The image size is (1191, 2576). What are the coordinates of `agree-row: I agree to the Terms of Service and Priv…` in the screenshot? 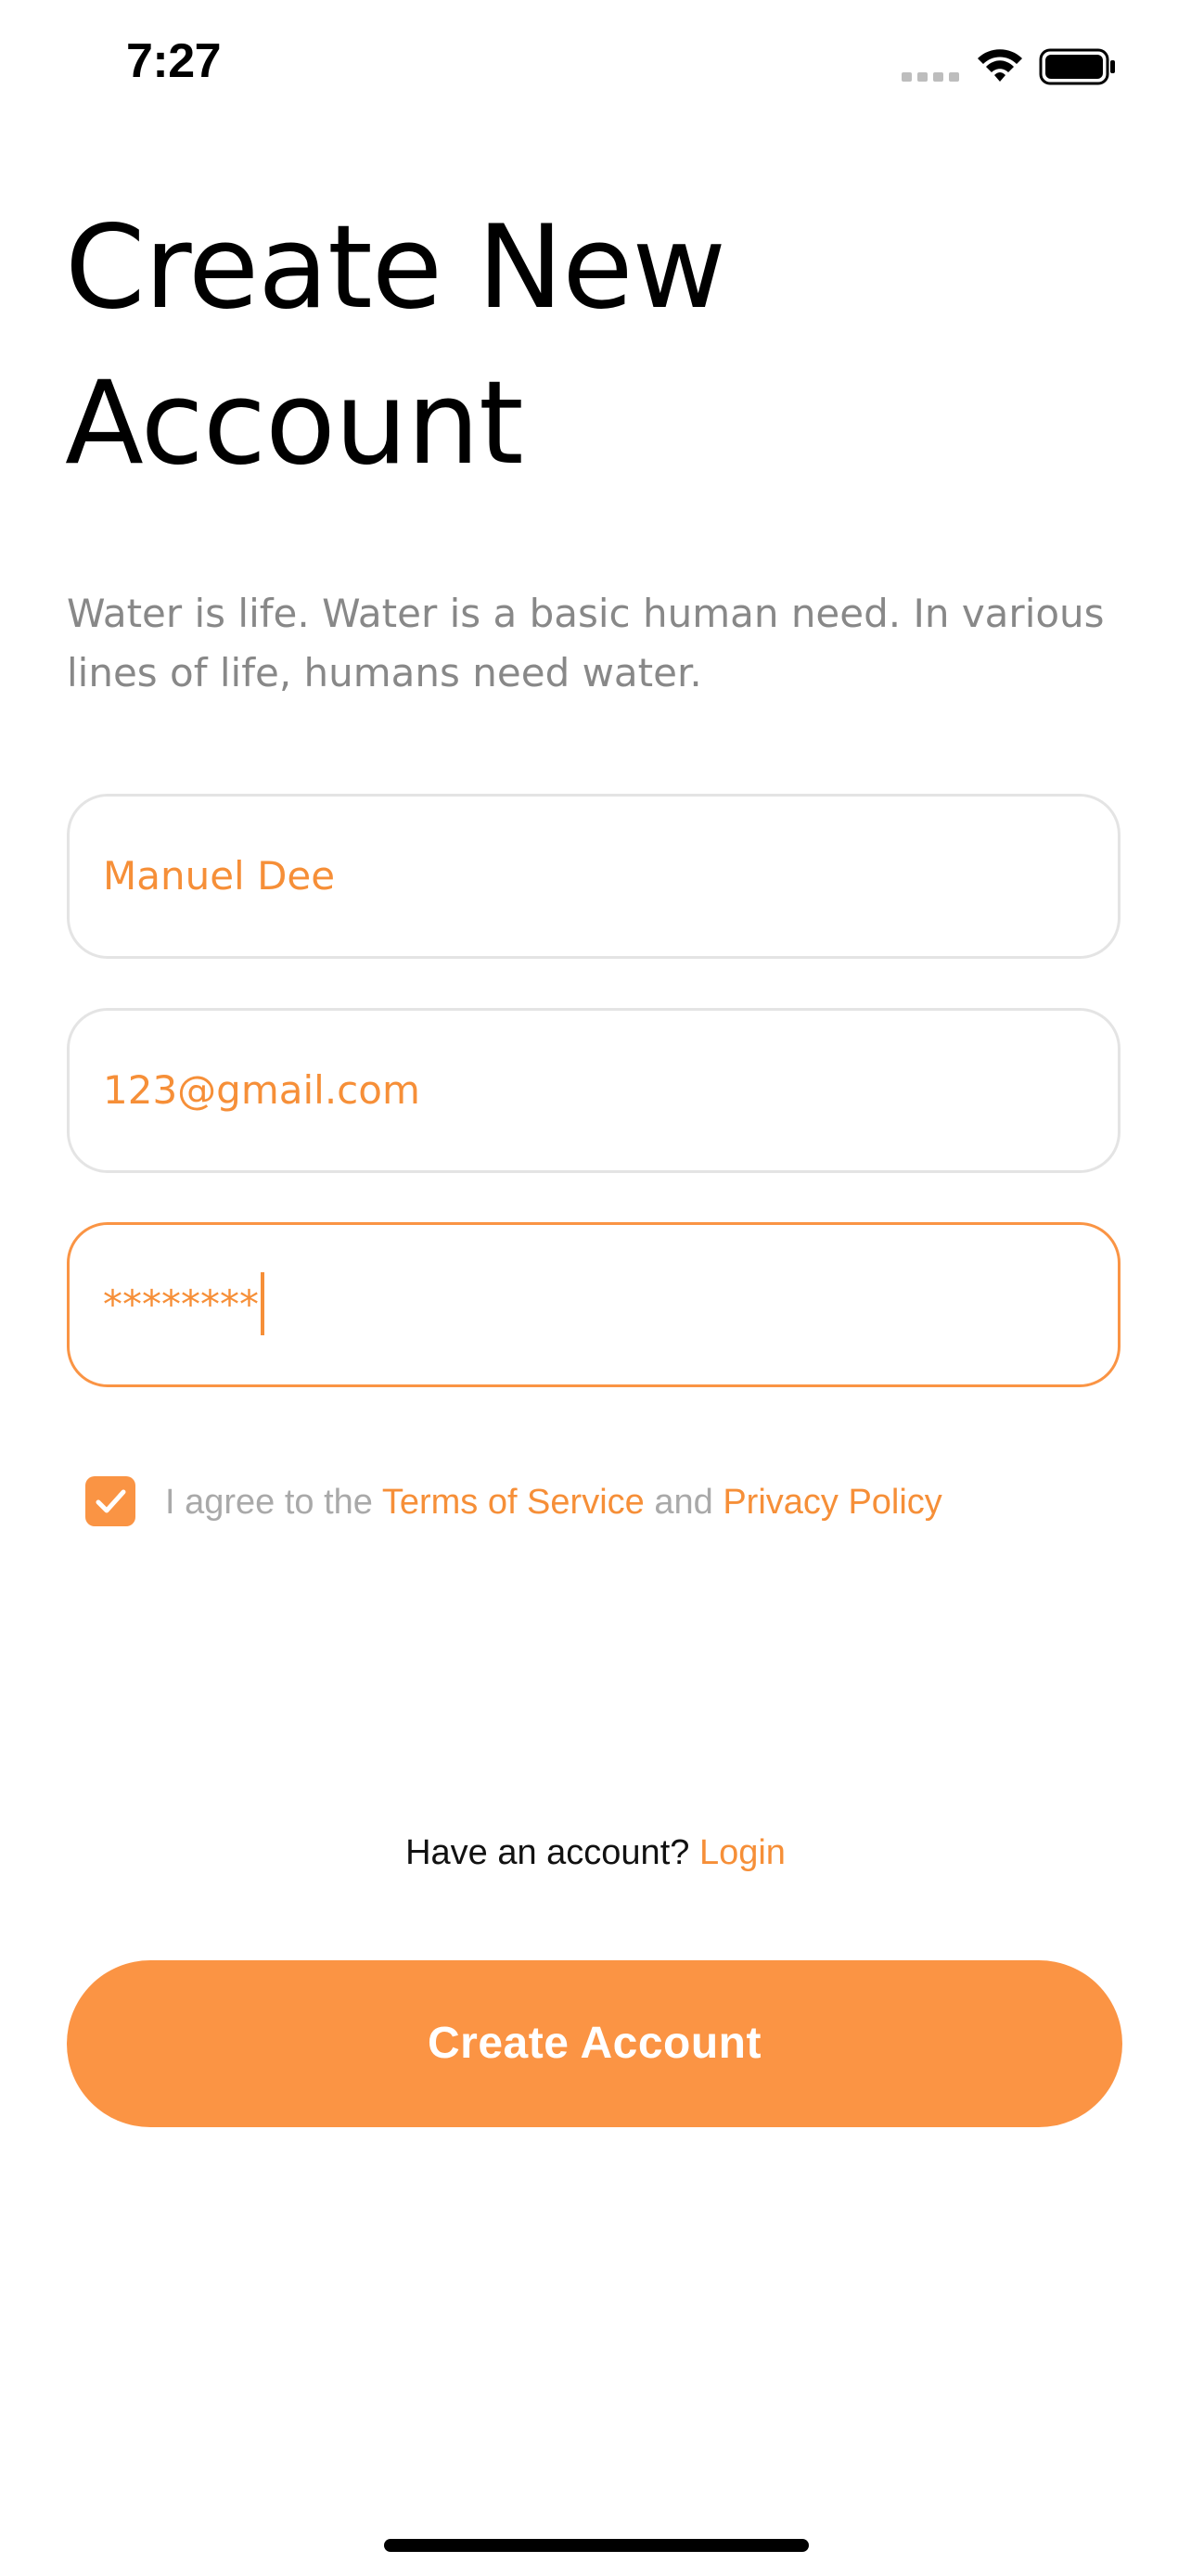 It's located at (595, 1502).